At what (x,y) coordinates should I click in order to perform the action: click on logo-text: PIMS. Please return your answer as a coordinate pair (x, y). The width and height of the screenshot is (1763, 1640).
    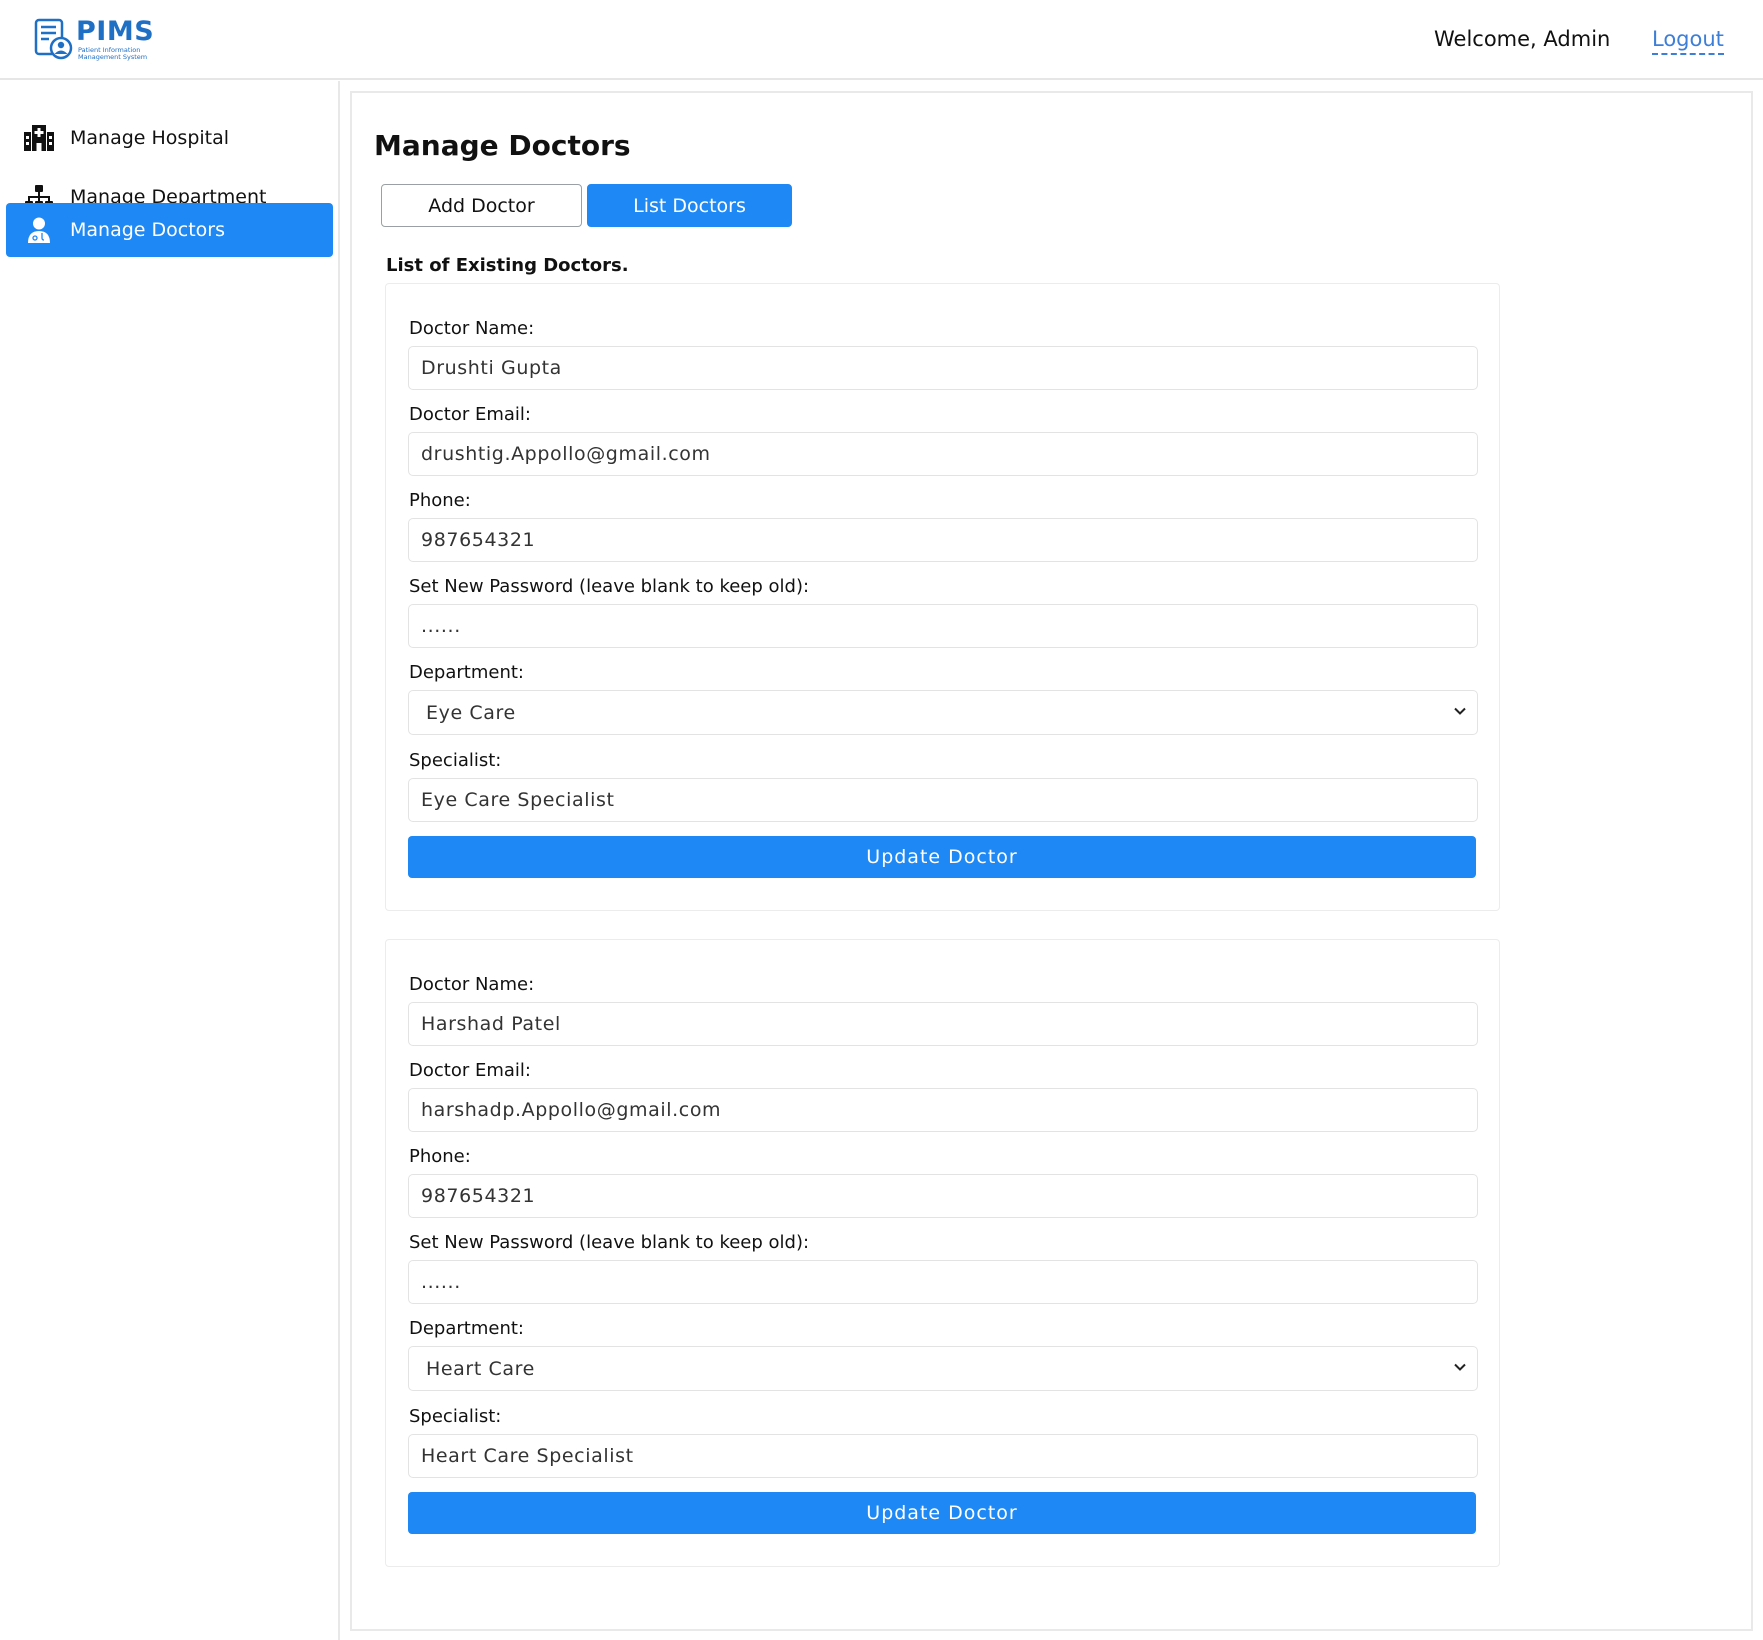
    Looking at the image, I should click on (115, 31).